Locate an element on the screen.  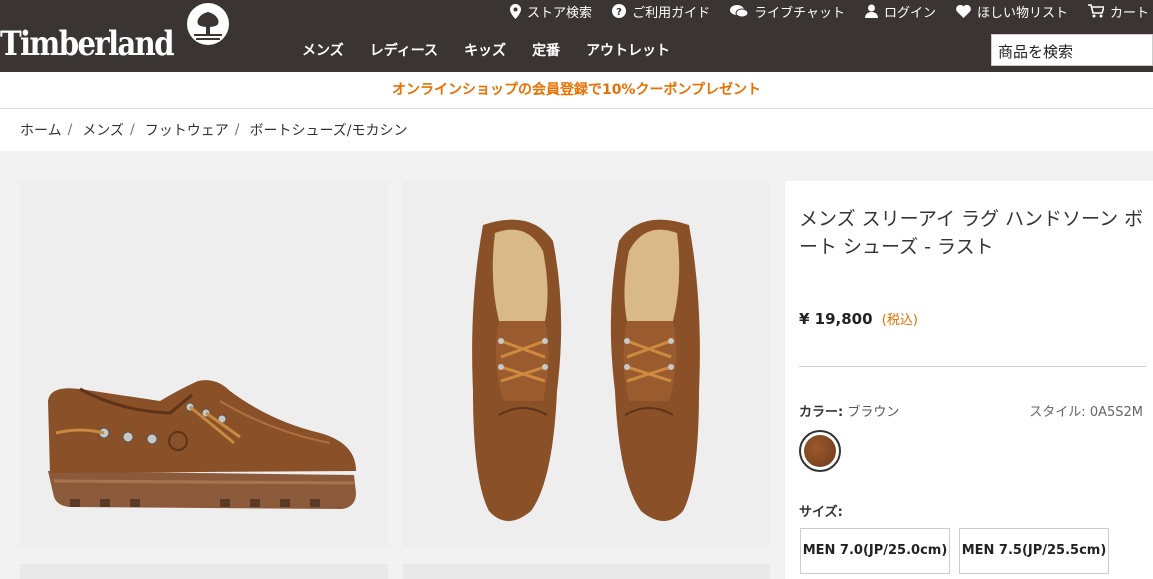
breadcrumb: ホーム / メンズ / フットウェア / ボートシューズ/モカシン is located at coordinates (576, 130).